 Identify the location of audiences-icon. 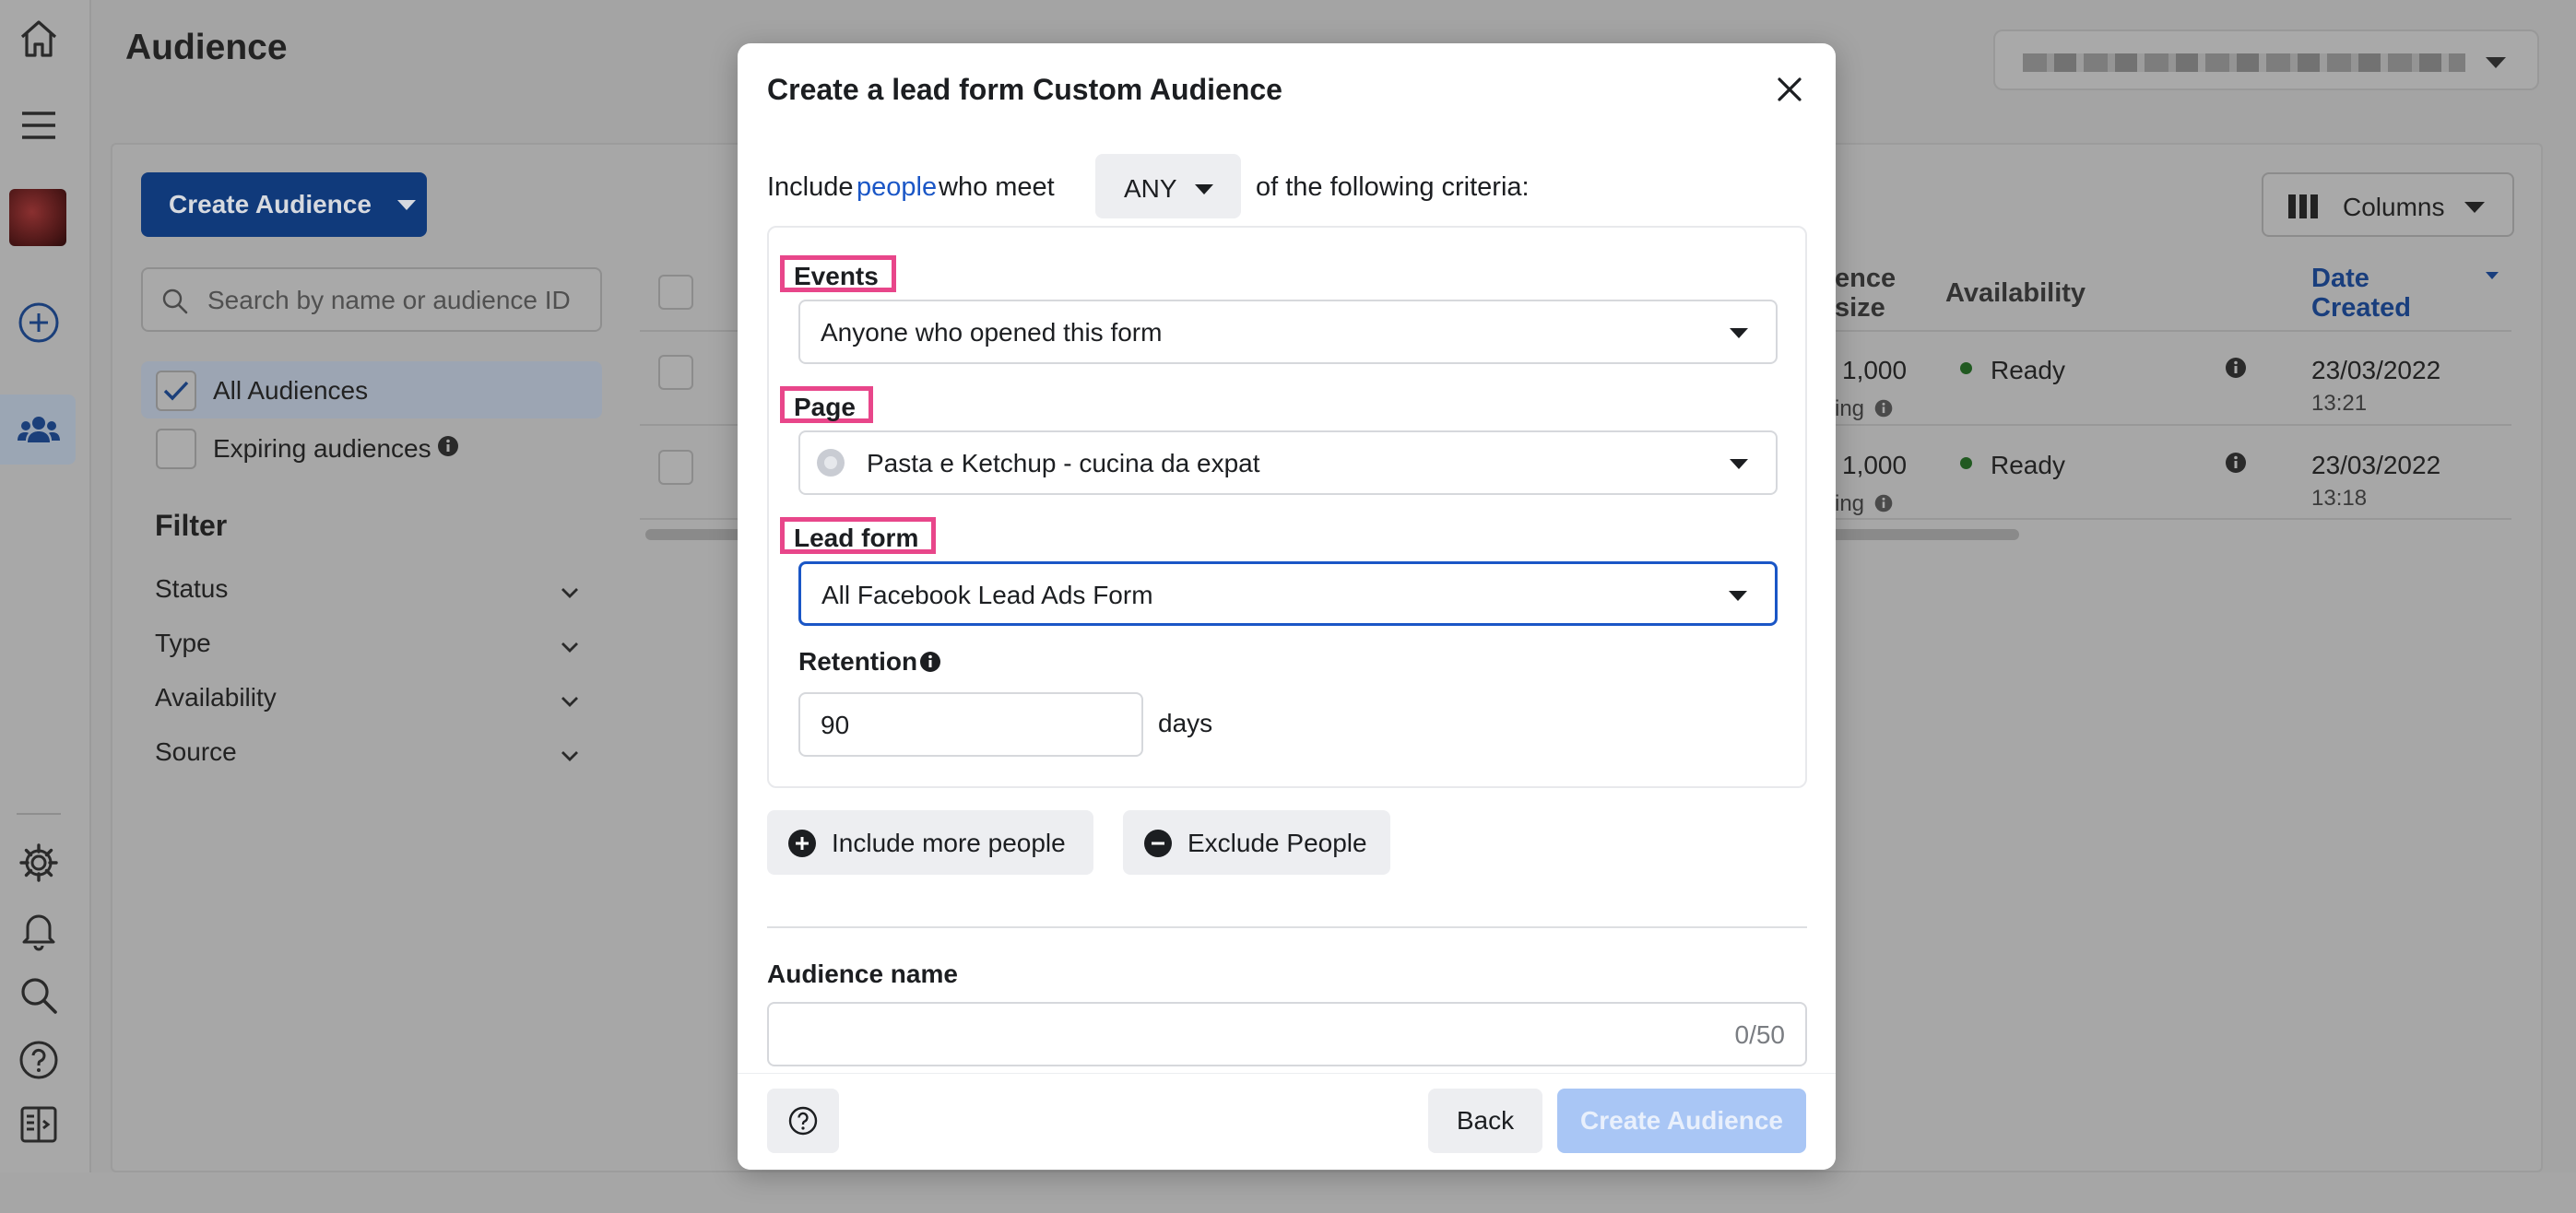
(39, 429).